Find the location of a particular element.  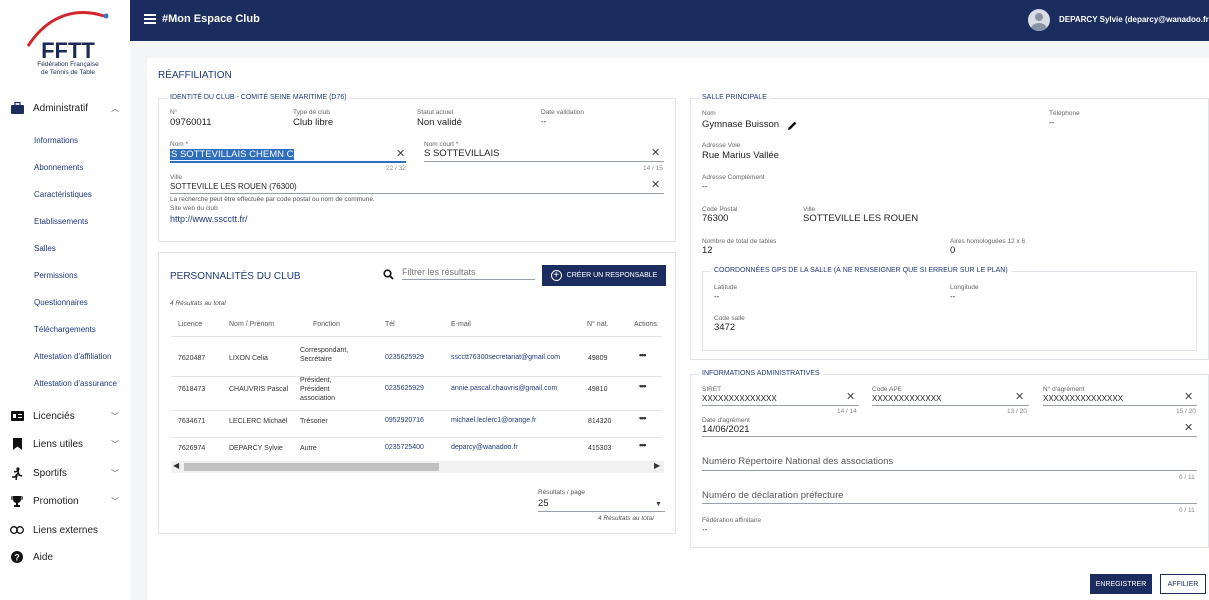

col-actions: Actions is located at coordinates (645, 324).